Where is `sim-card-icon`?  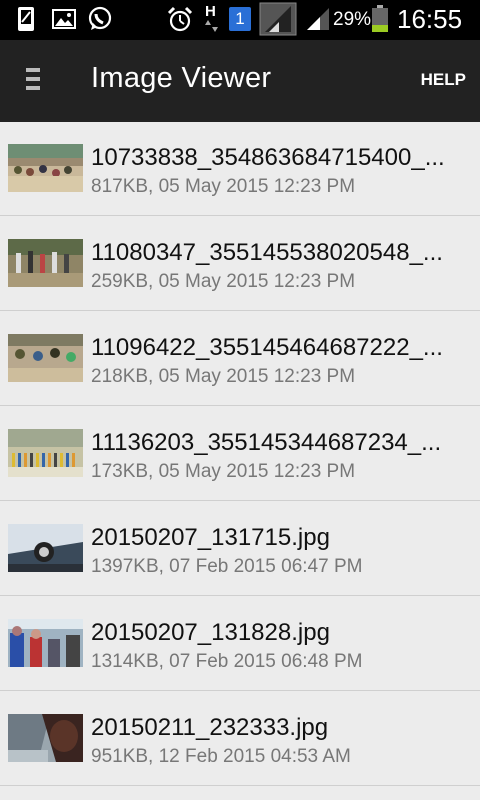
sim-card-icon is located at coordinates (26, 21).